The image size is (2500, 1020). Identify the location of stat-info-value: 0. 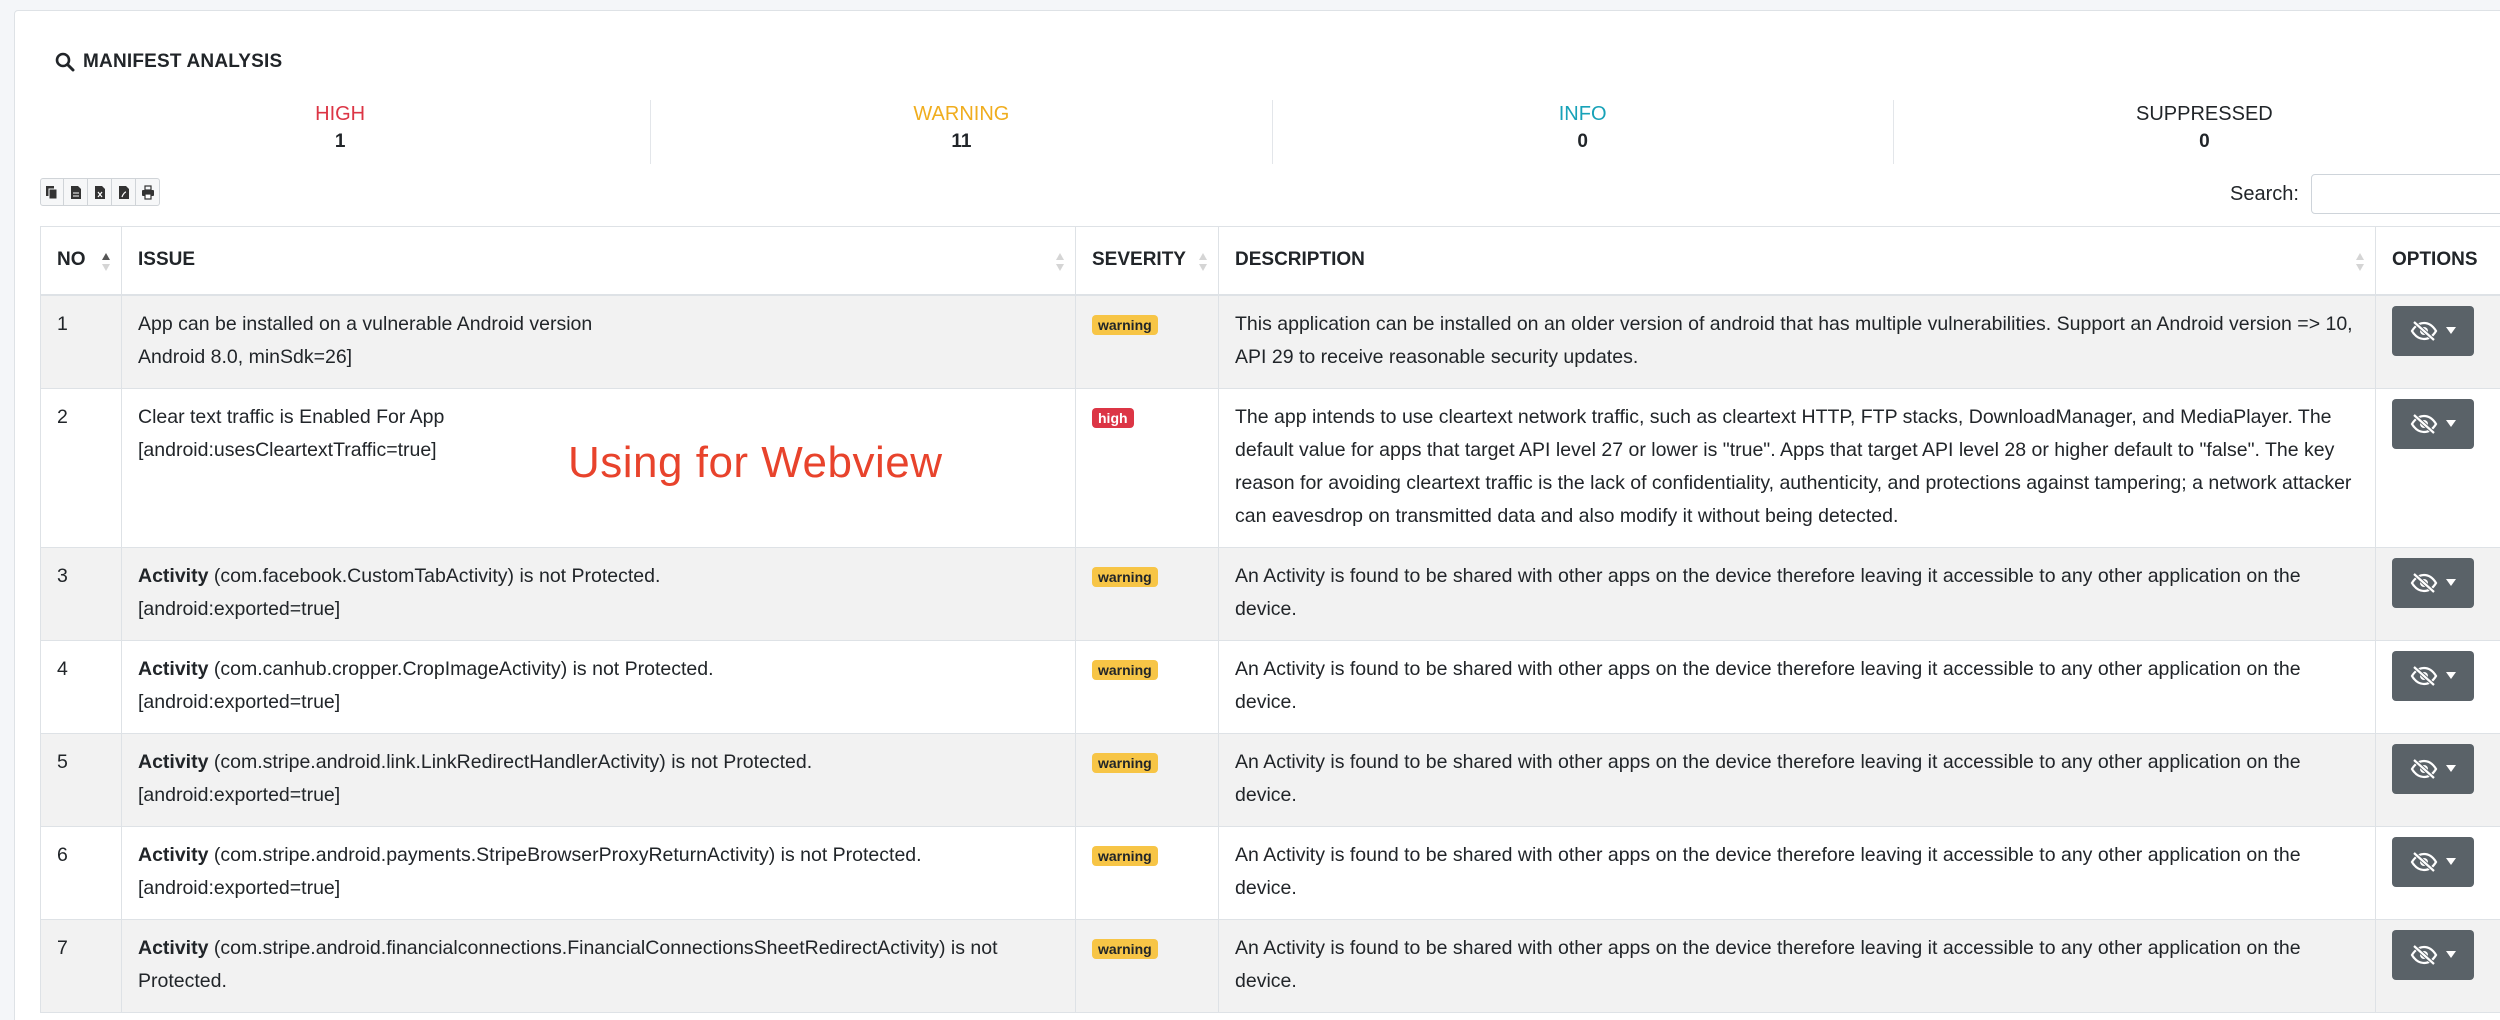
(1582, 141).